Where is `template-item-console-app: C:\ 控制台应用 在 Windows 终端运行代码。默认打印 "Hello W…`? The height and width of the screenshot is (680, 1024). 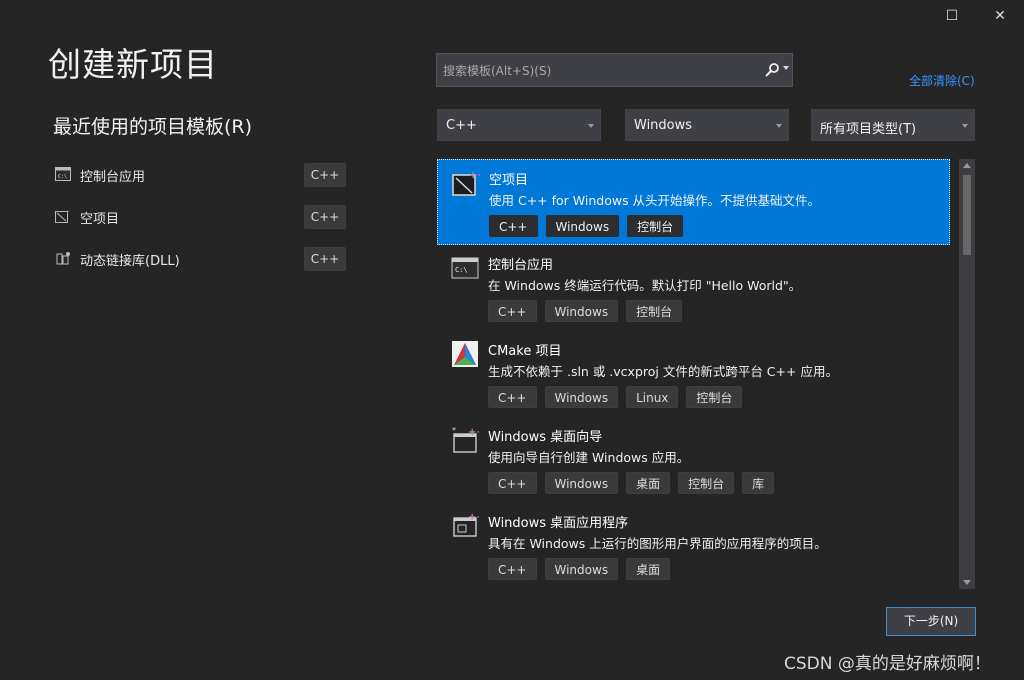 template-item-console-app: C:\ 控制台应用 在 Windows 终端运行代码。默认打印 "Hello W… is located at coordinates (693, 288).